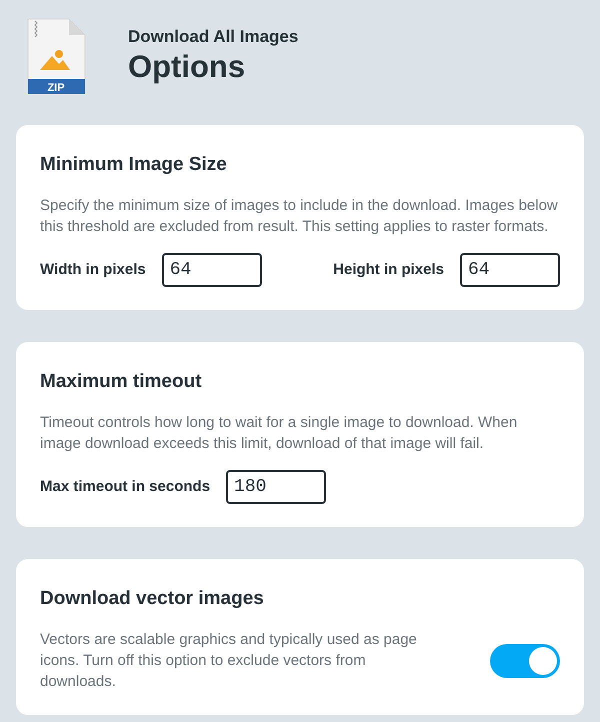 This screenshot has width=600, height=722. What do you see at coordinates (525, 661) in the screenshot?
I see `toggle-switch` at bounding box center [525, 661].